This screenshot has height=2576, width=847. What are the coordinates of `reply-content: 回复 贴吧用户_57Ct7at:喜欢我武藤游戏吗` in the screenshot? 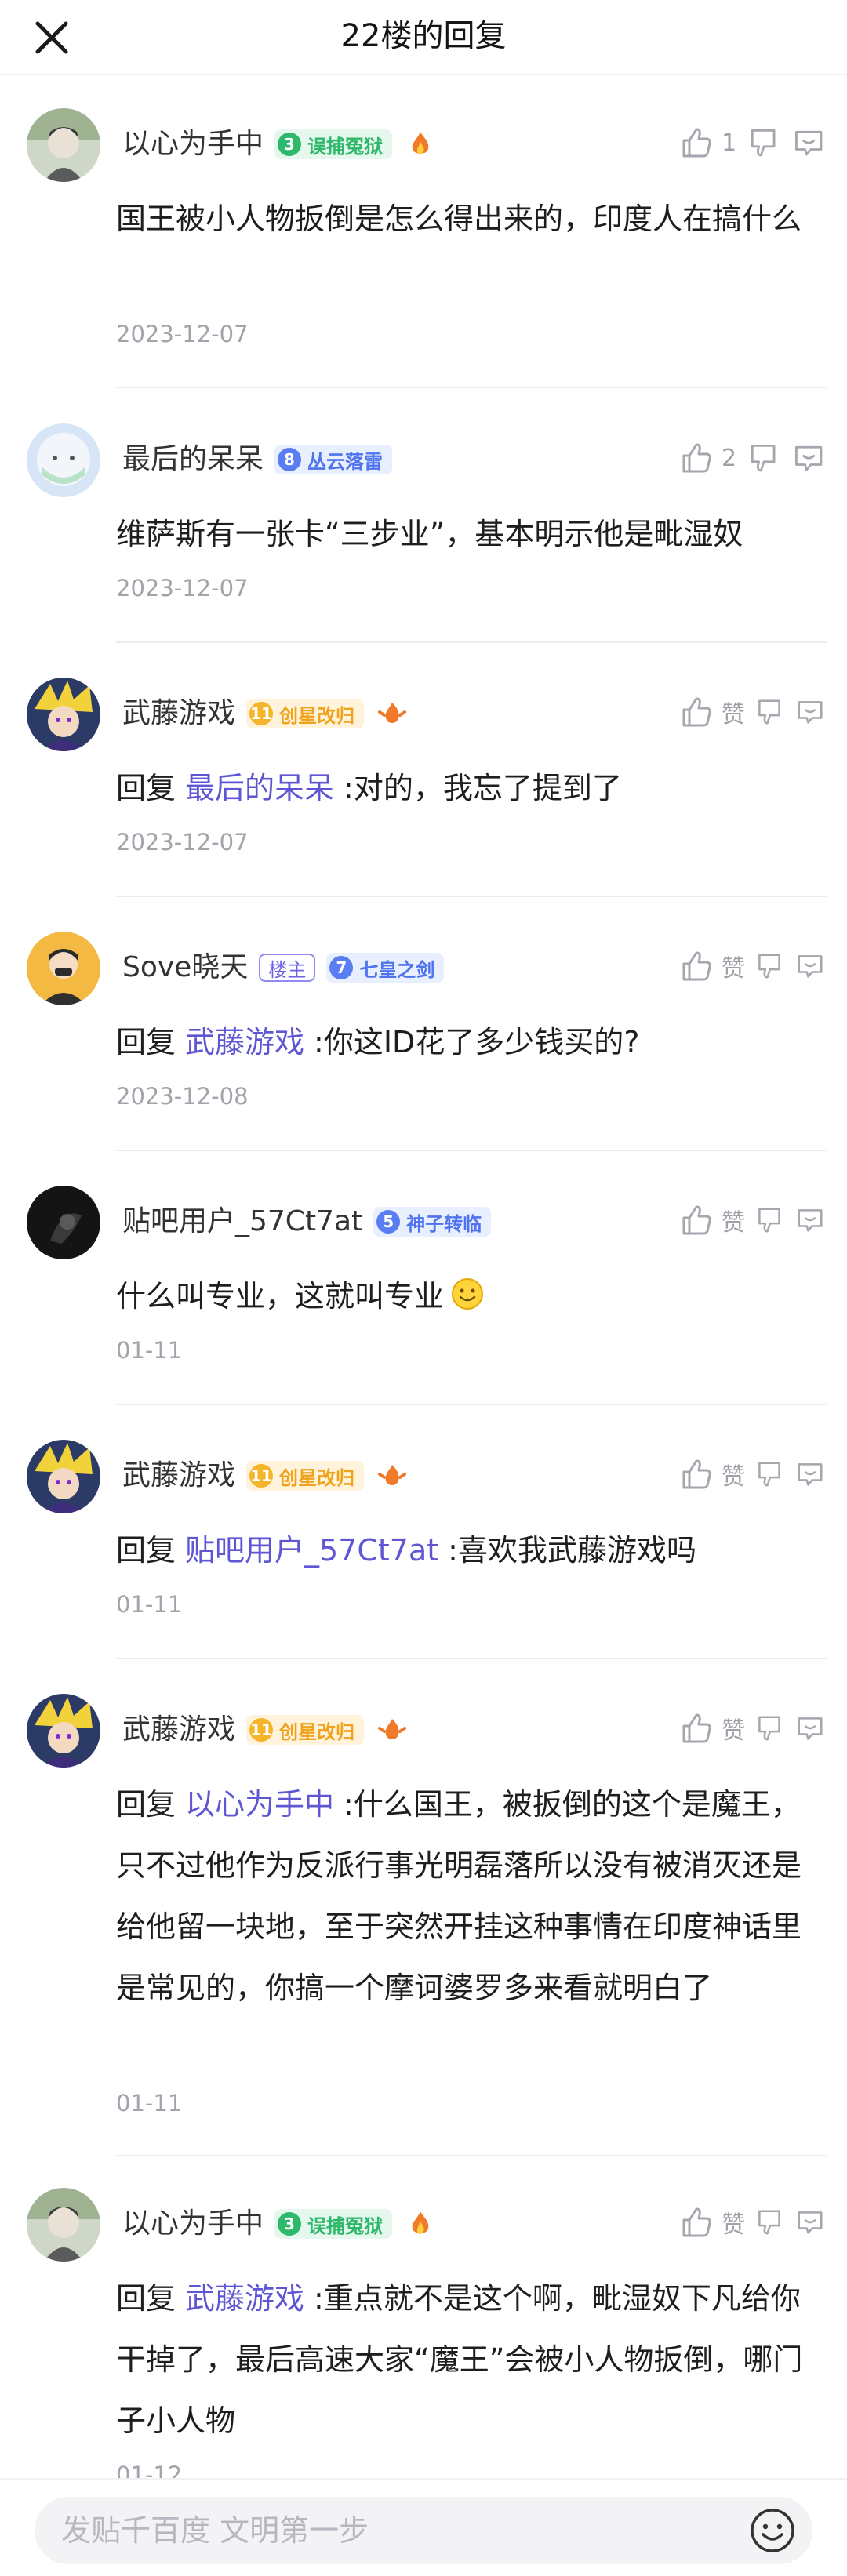 It's located at (406, 1550).